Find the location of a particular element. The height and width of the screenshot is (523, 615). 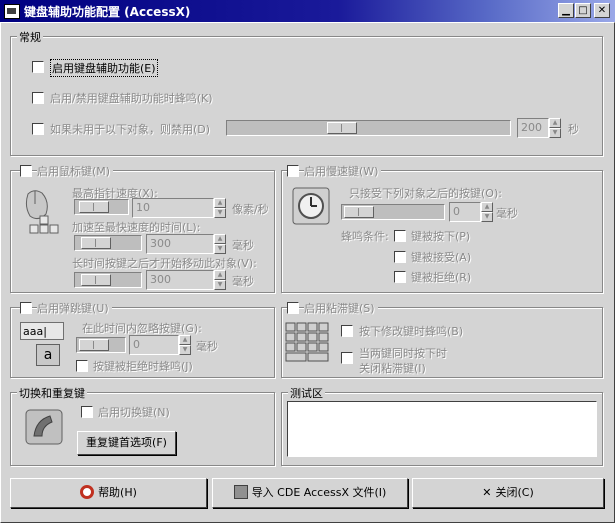

delay-slider is located at coordinates (108, 280).